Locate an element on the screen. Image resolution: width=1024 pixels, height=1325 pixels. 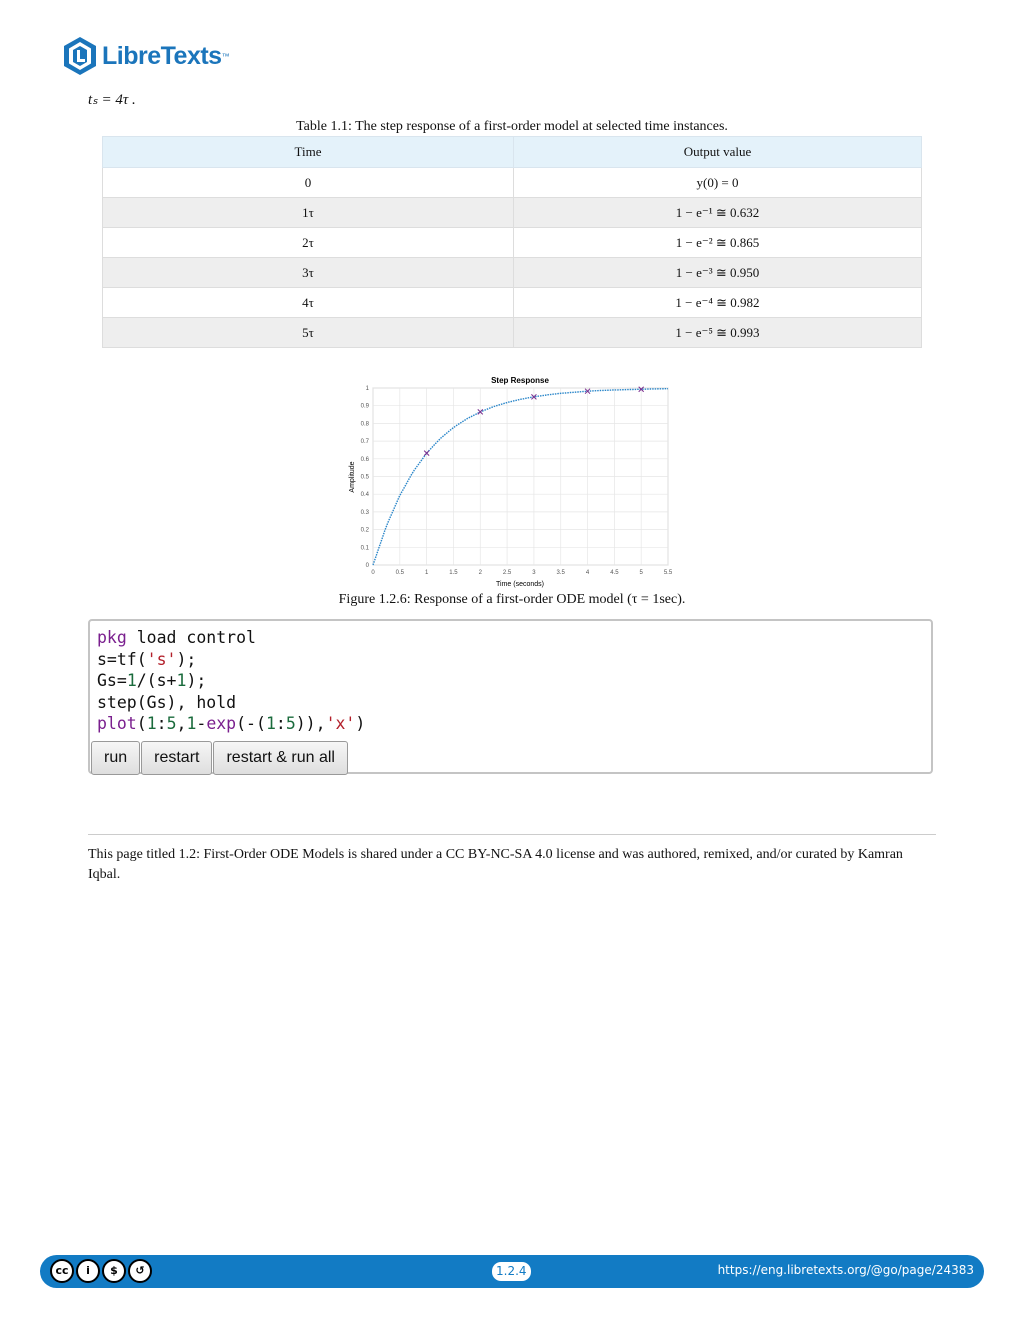
code-string: 'x' is located at coordinates (340, 723).